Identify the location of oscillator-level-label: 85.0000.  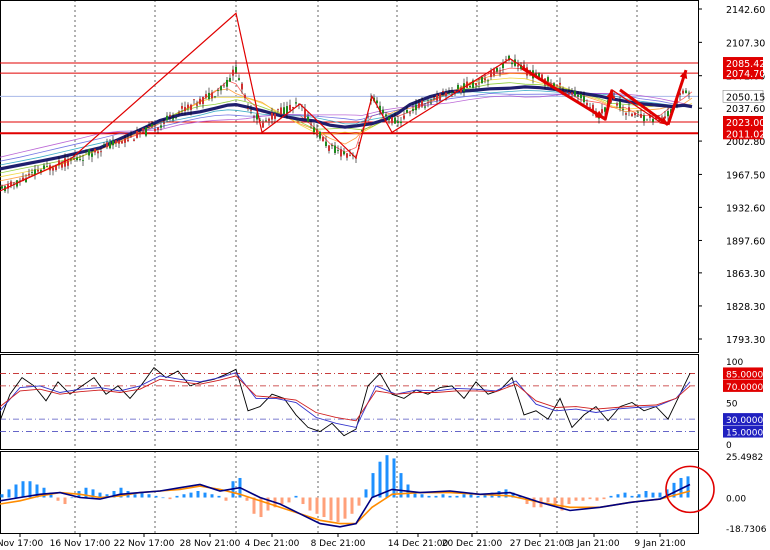
(744, 375).